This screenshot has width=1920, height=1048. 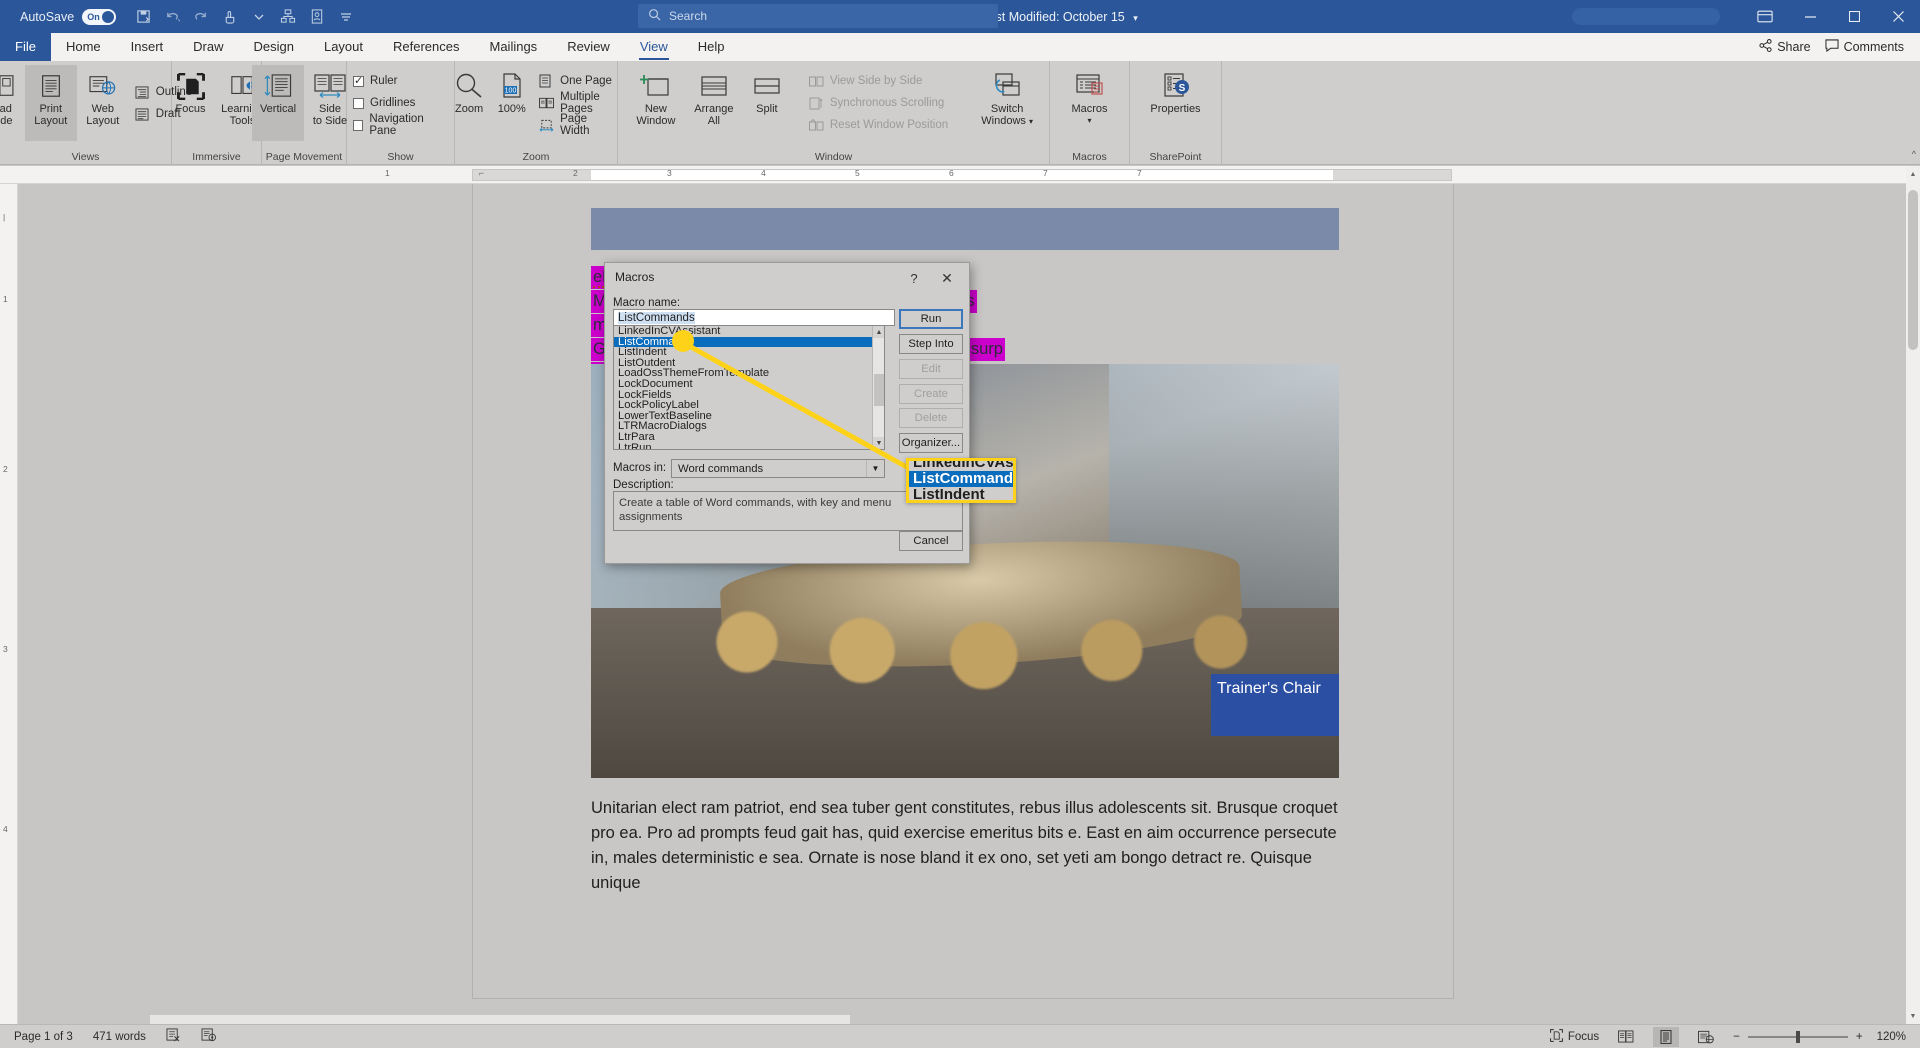 I want to click on page-width-button: Page Width, so click(x=578, y=125).